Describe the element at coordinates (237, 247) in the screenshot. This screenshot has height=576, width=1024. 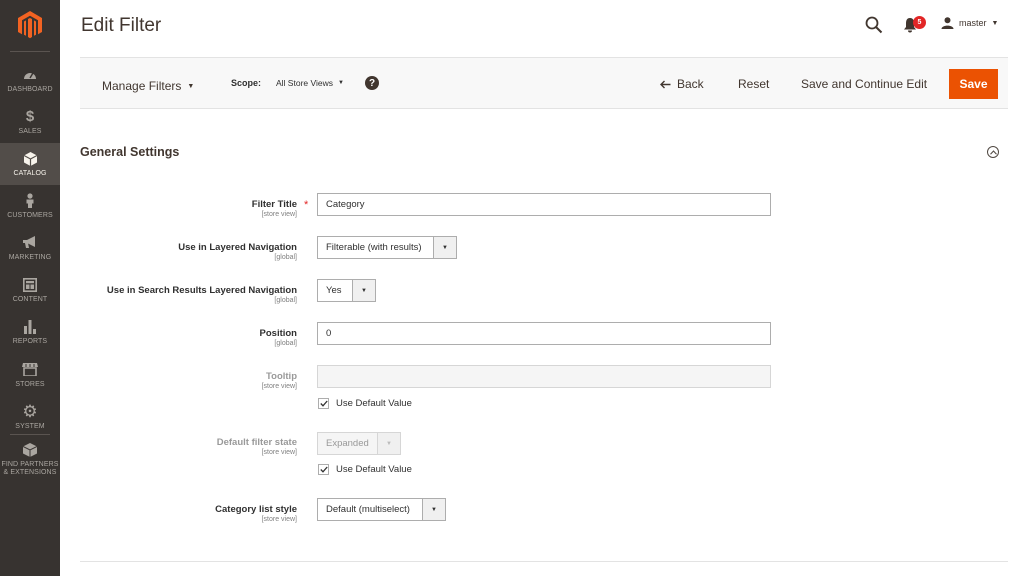
I see `layered-nav-label: Use in Layered Navigation` at that location.